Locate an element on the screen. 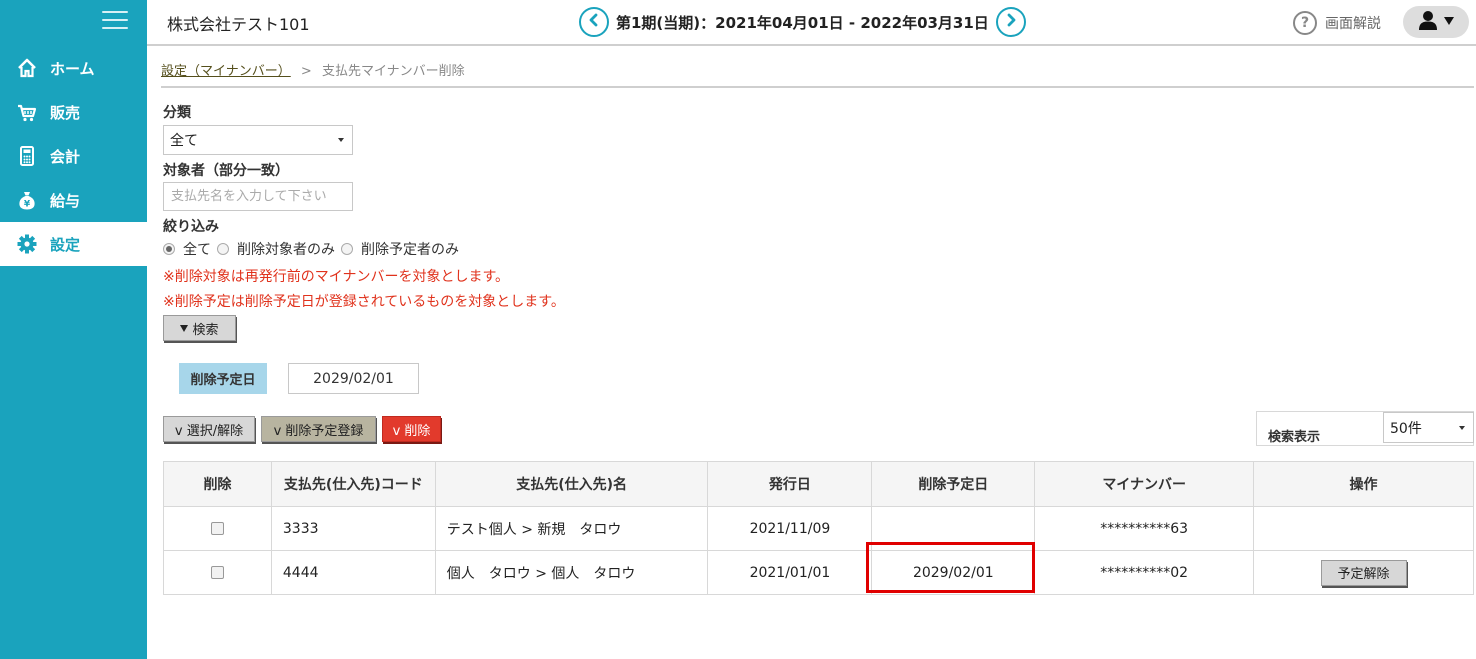 The height and width of the screenshot is (659, 1476). cell-name: テスト個人 > 新規 タロウ is located at coordinates (571, 528).